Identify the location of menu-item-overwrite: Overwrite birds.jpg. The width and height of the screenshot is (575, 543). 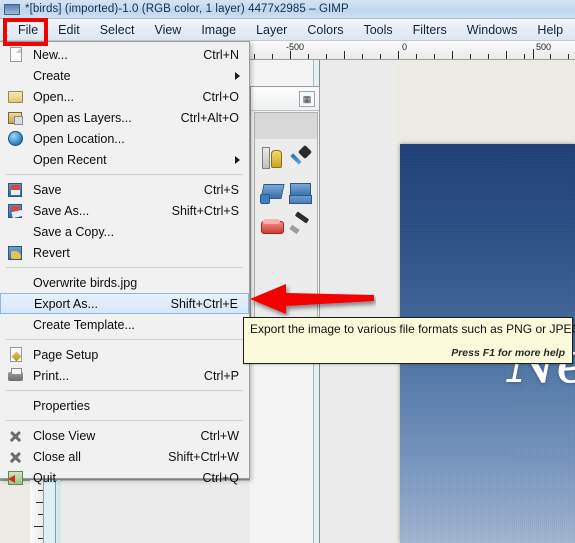
(124, 282).